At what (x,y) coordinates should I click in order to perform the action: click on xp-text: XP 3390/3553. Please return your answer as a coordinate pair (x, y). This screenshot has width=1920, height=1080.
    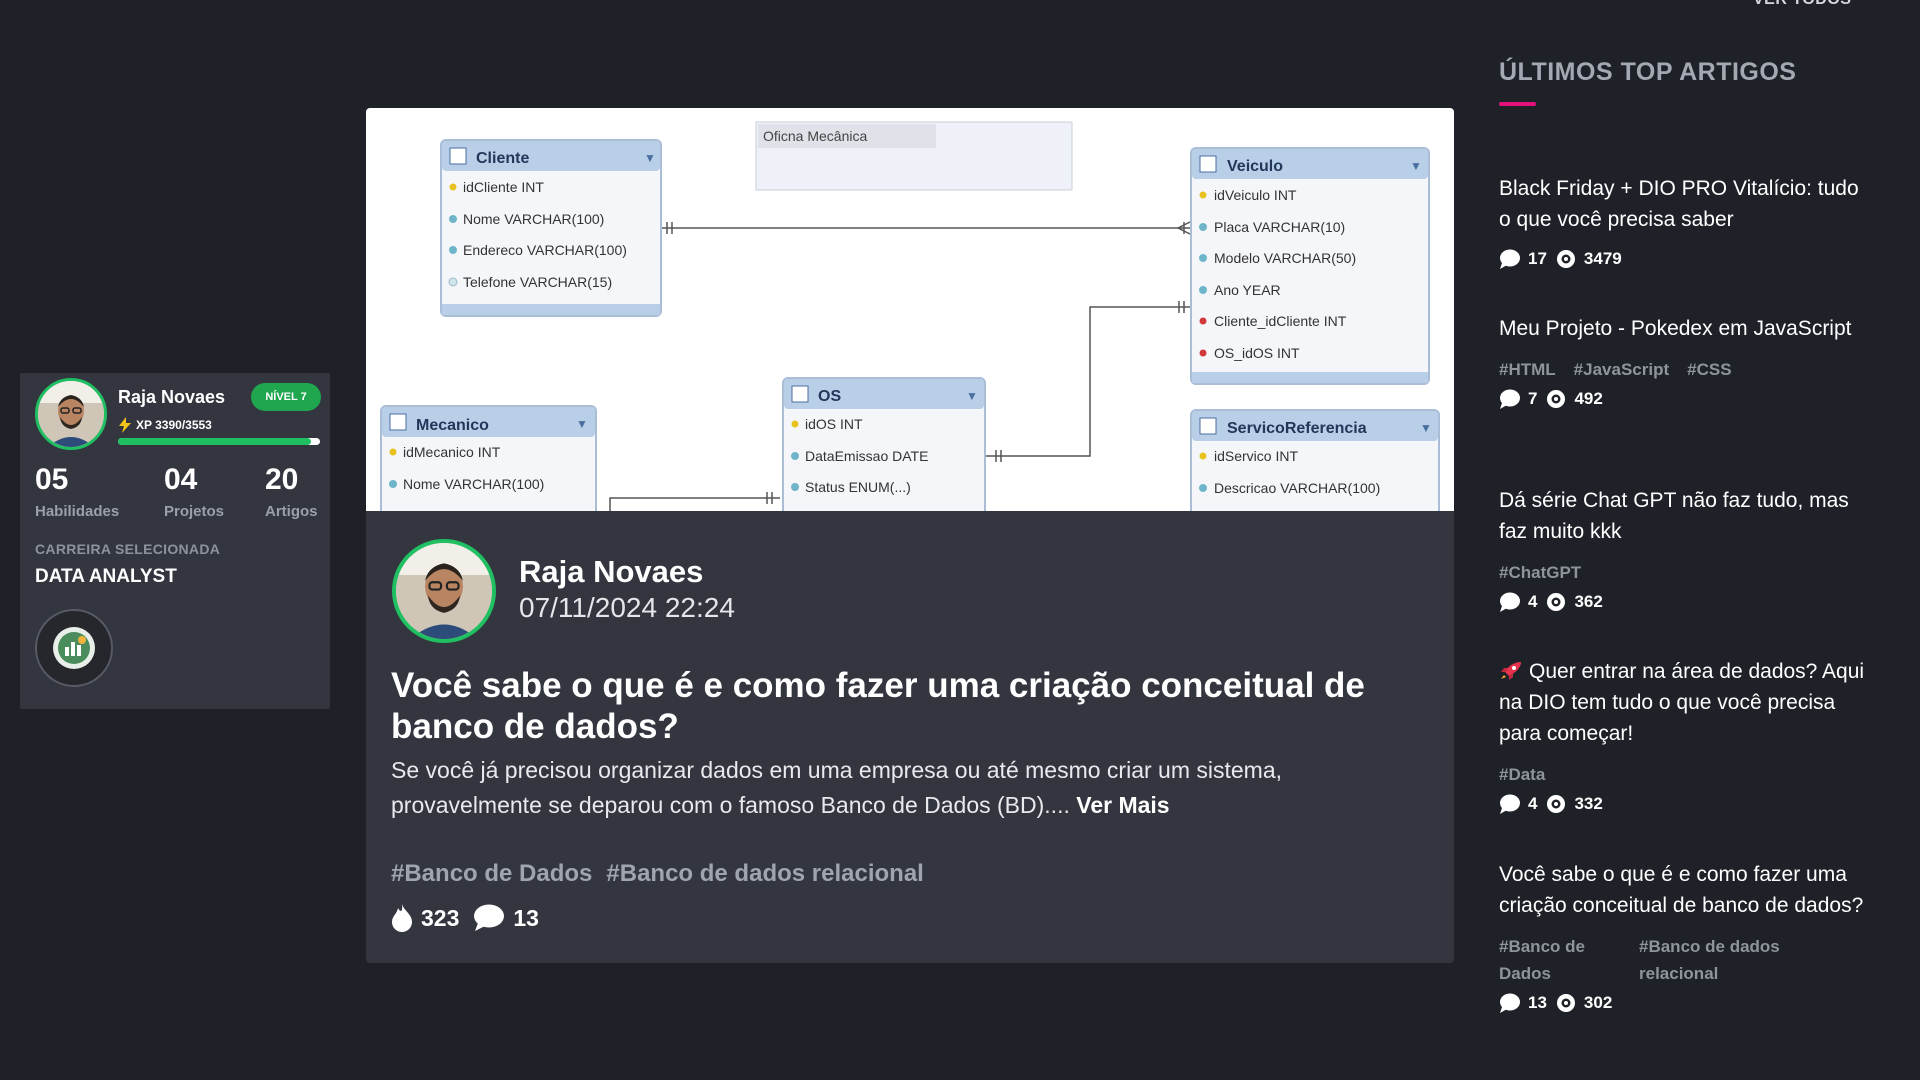
    Looking at the image, I should click on (174, 425).